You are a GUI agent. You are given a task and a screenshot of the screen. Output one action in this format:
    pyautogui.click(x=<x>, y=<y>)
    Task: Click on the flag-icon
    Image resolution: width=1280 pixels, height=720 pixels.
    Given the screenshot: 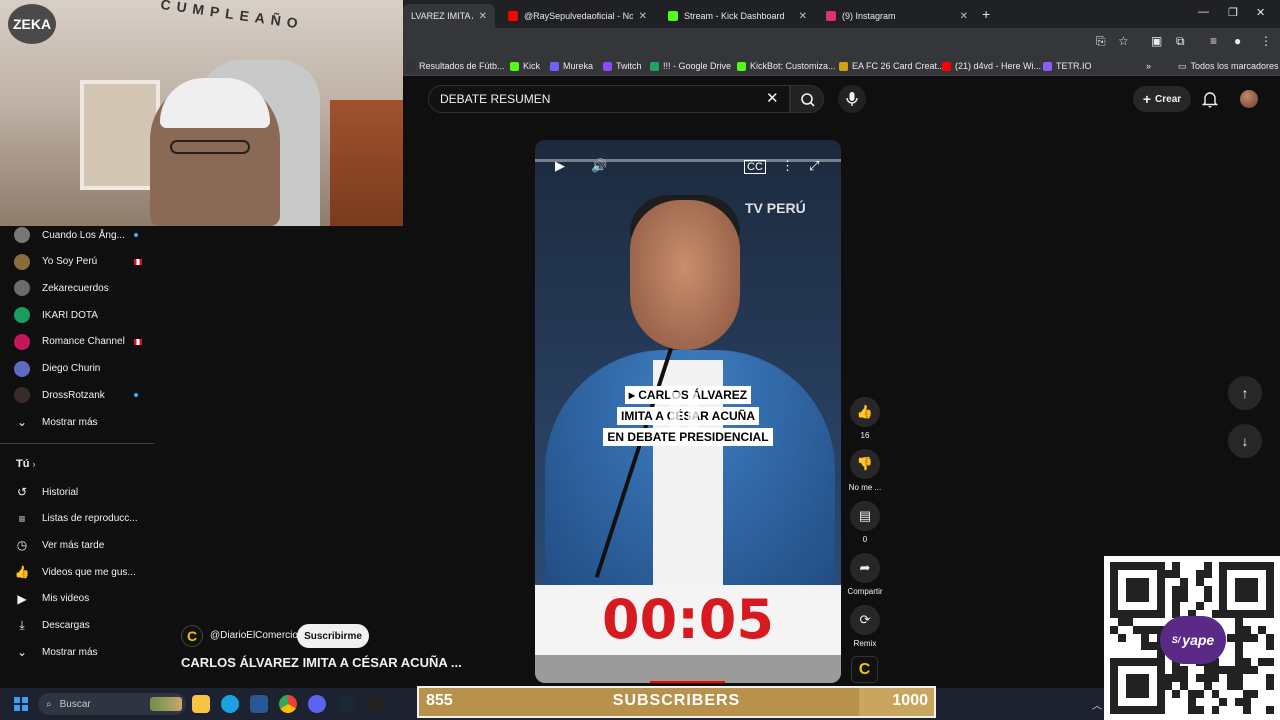 What is the action you would take?
    pyautogui.click(x=138, y=261)
    